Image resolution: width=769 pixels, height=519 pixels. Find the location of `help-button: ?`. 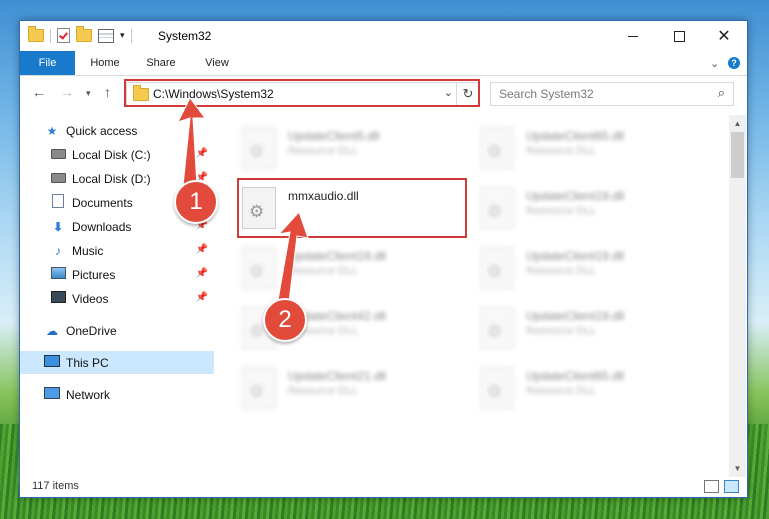

help-button: ? is located at coordinates (734, 63).